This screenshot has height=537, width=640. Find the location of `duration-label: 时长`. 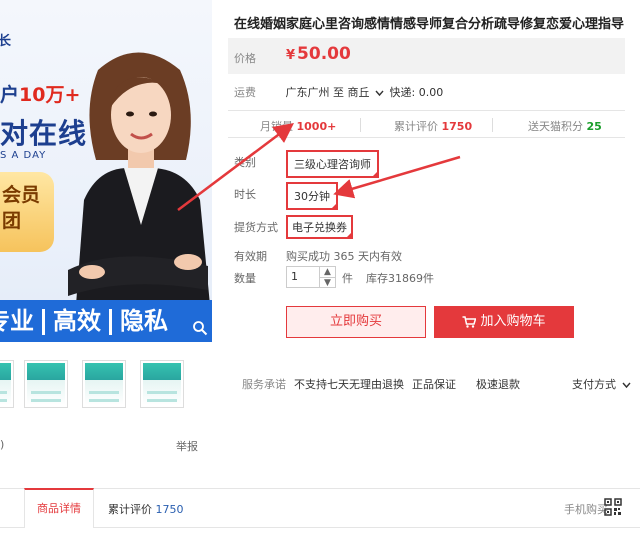

duration-label: 时长 is located at coordinates (245, 194).